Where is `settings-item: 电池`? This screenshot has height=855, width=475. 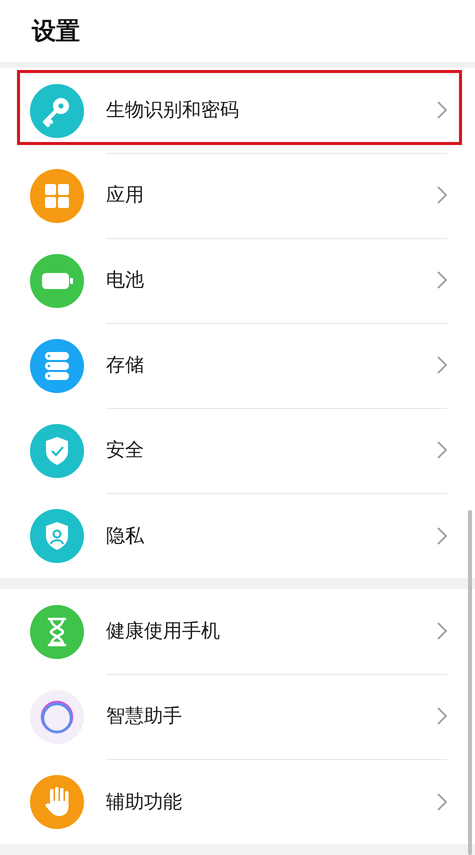 settings-item: 电池 is located at coordinates (271, 280).